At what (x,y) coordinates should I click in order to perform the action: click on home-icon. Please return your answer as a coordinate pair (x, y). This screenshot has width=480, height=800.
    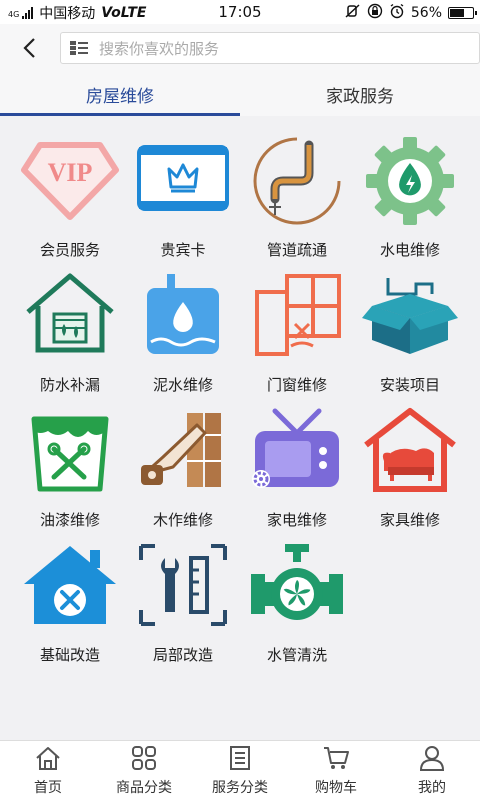
    Looking at the image, I should click on (48, 758).